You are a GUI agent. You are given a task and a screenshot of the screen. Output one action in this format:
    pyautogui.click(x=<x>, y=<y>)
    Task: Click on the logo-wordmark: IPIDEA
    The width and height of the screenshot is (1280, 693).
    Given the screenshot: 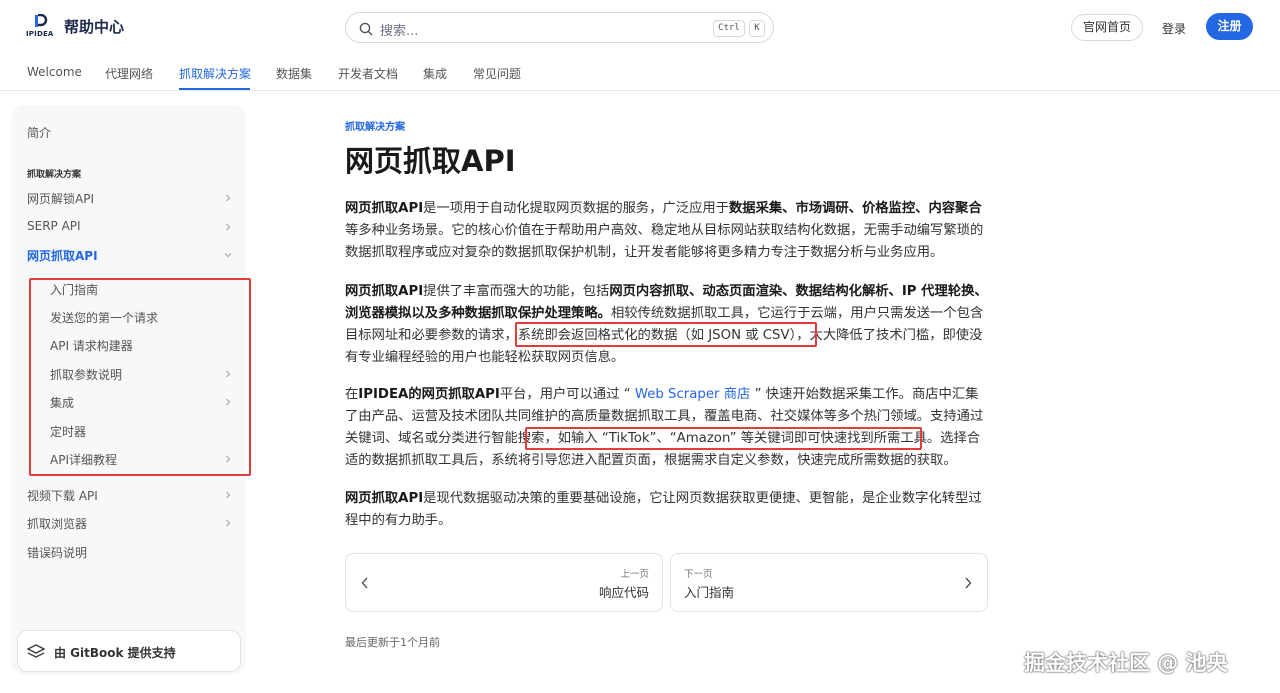 What is the action you would take?
    pyautogui.click(x=40, y=34)
    